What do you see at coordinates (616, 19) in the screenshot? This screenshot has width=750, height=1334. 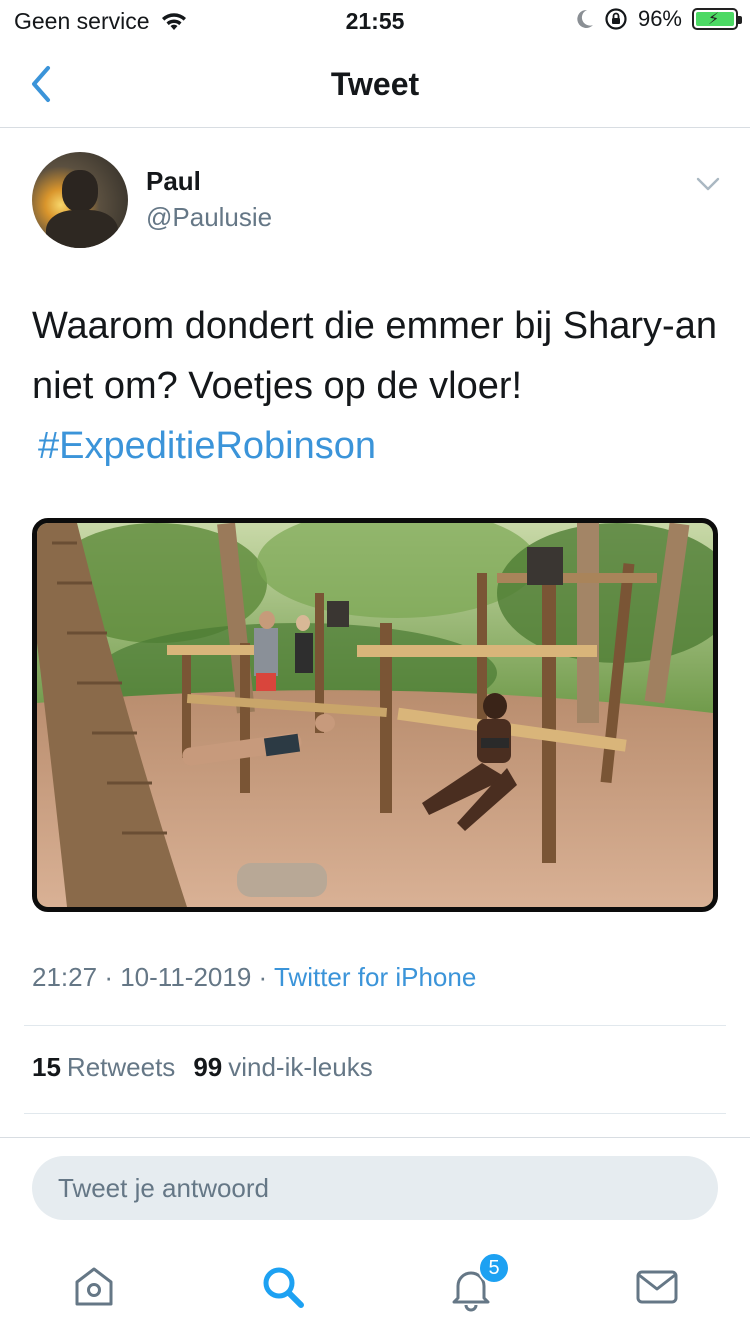 I see `orientation-lock-icon` at bounding box center [616, 19].